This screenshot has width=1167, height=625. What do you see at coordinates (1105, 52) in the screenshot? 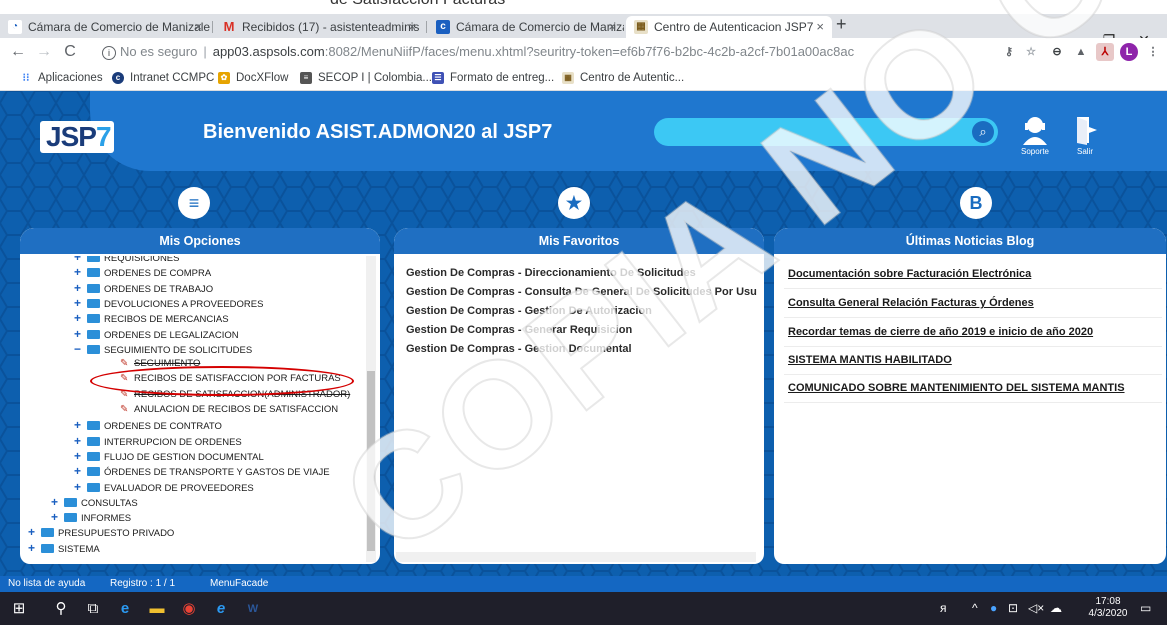
I see `pdf-extension-icon: ⅄` at bounding box center [1105, 52].